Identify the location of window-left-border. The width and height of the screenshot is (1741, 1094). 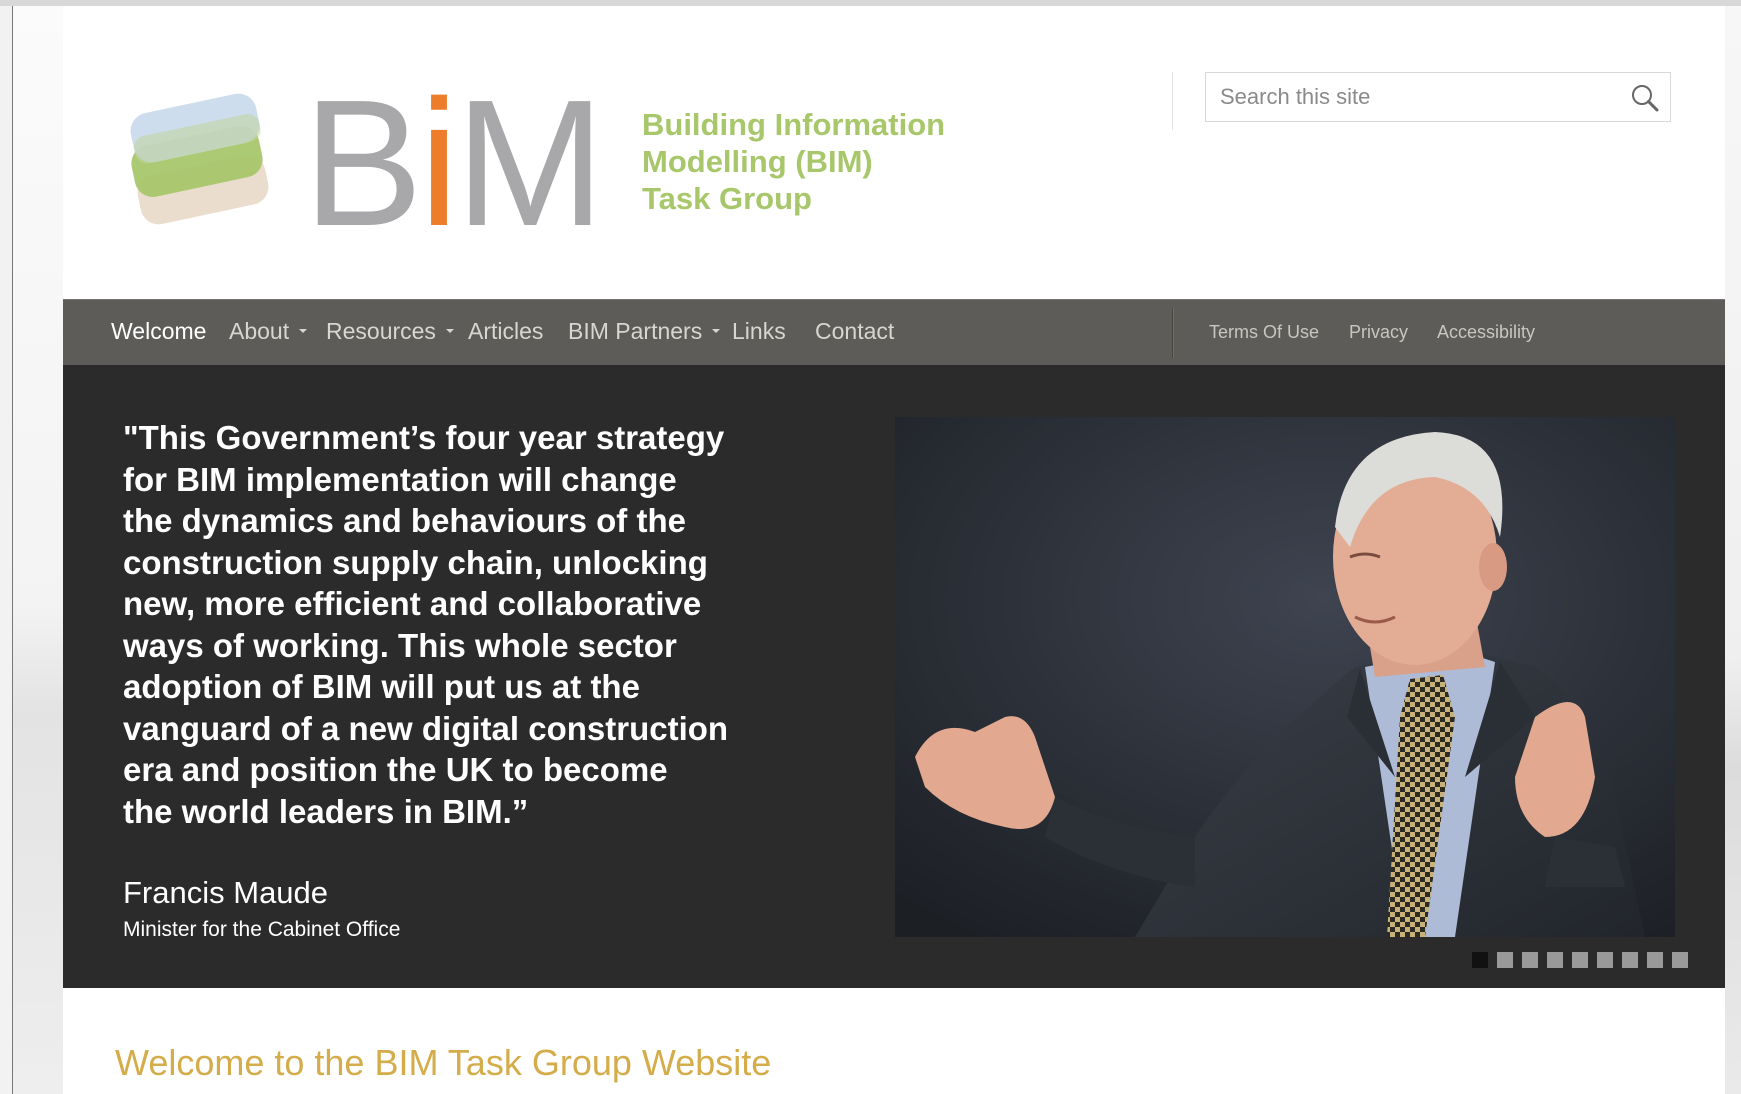
(6, 550).